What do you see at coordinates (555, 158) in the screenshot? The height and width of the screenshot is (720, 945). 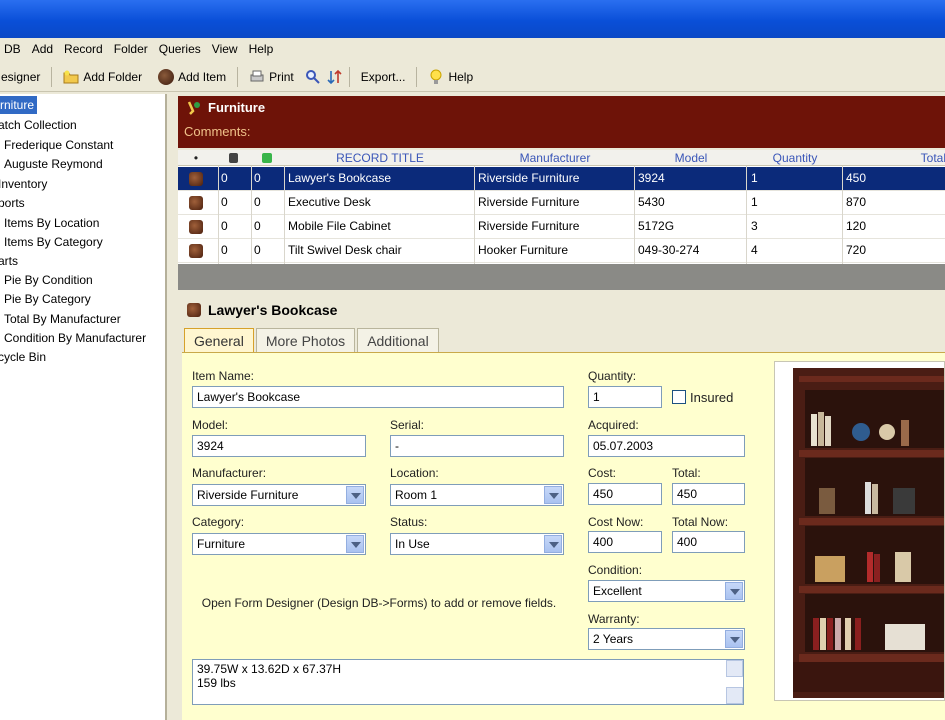 I see `col-manufacturer: Manufacturer` at bounding box center [555, 158].